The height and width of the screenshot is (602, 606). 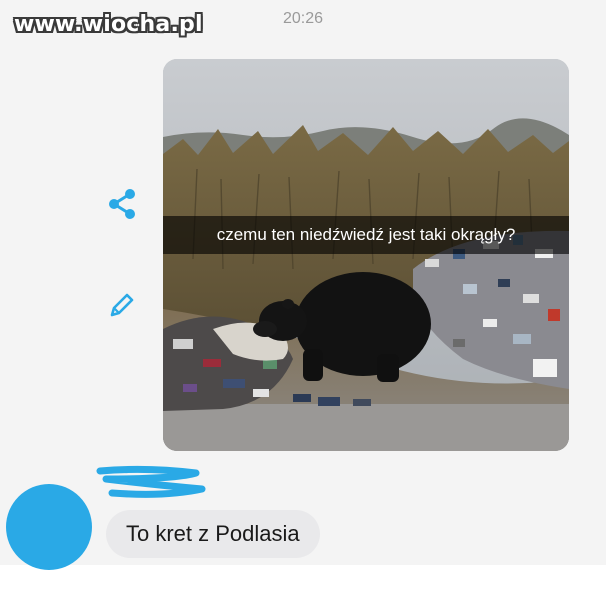 I want to click on share-icon, so click(x=122, y=204).